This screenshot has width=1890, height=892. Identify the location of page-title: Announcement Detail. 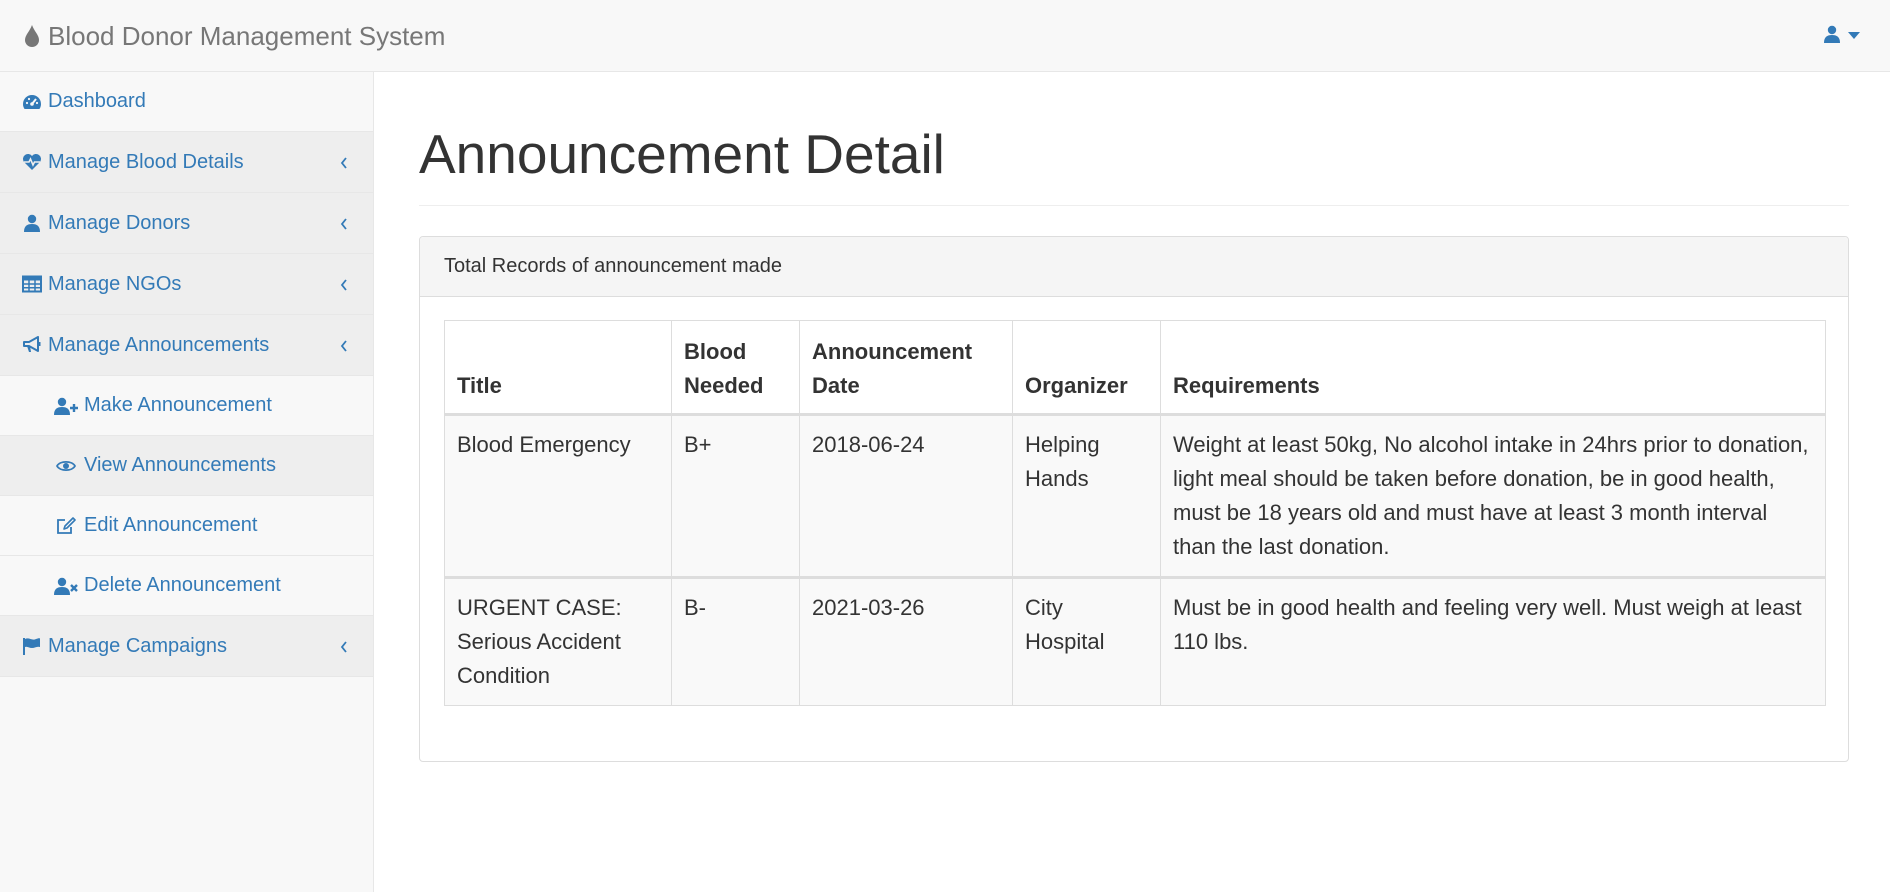
(682, 154).